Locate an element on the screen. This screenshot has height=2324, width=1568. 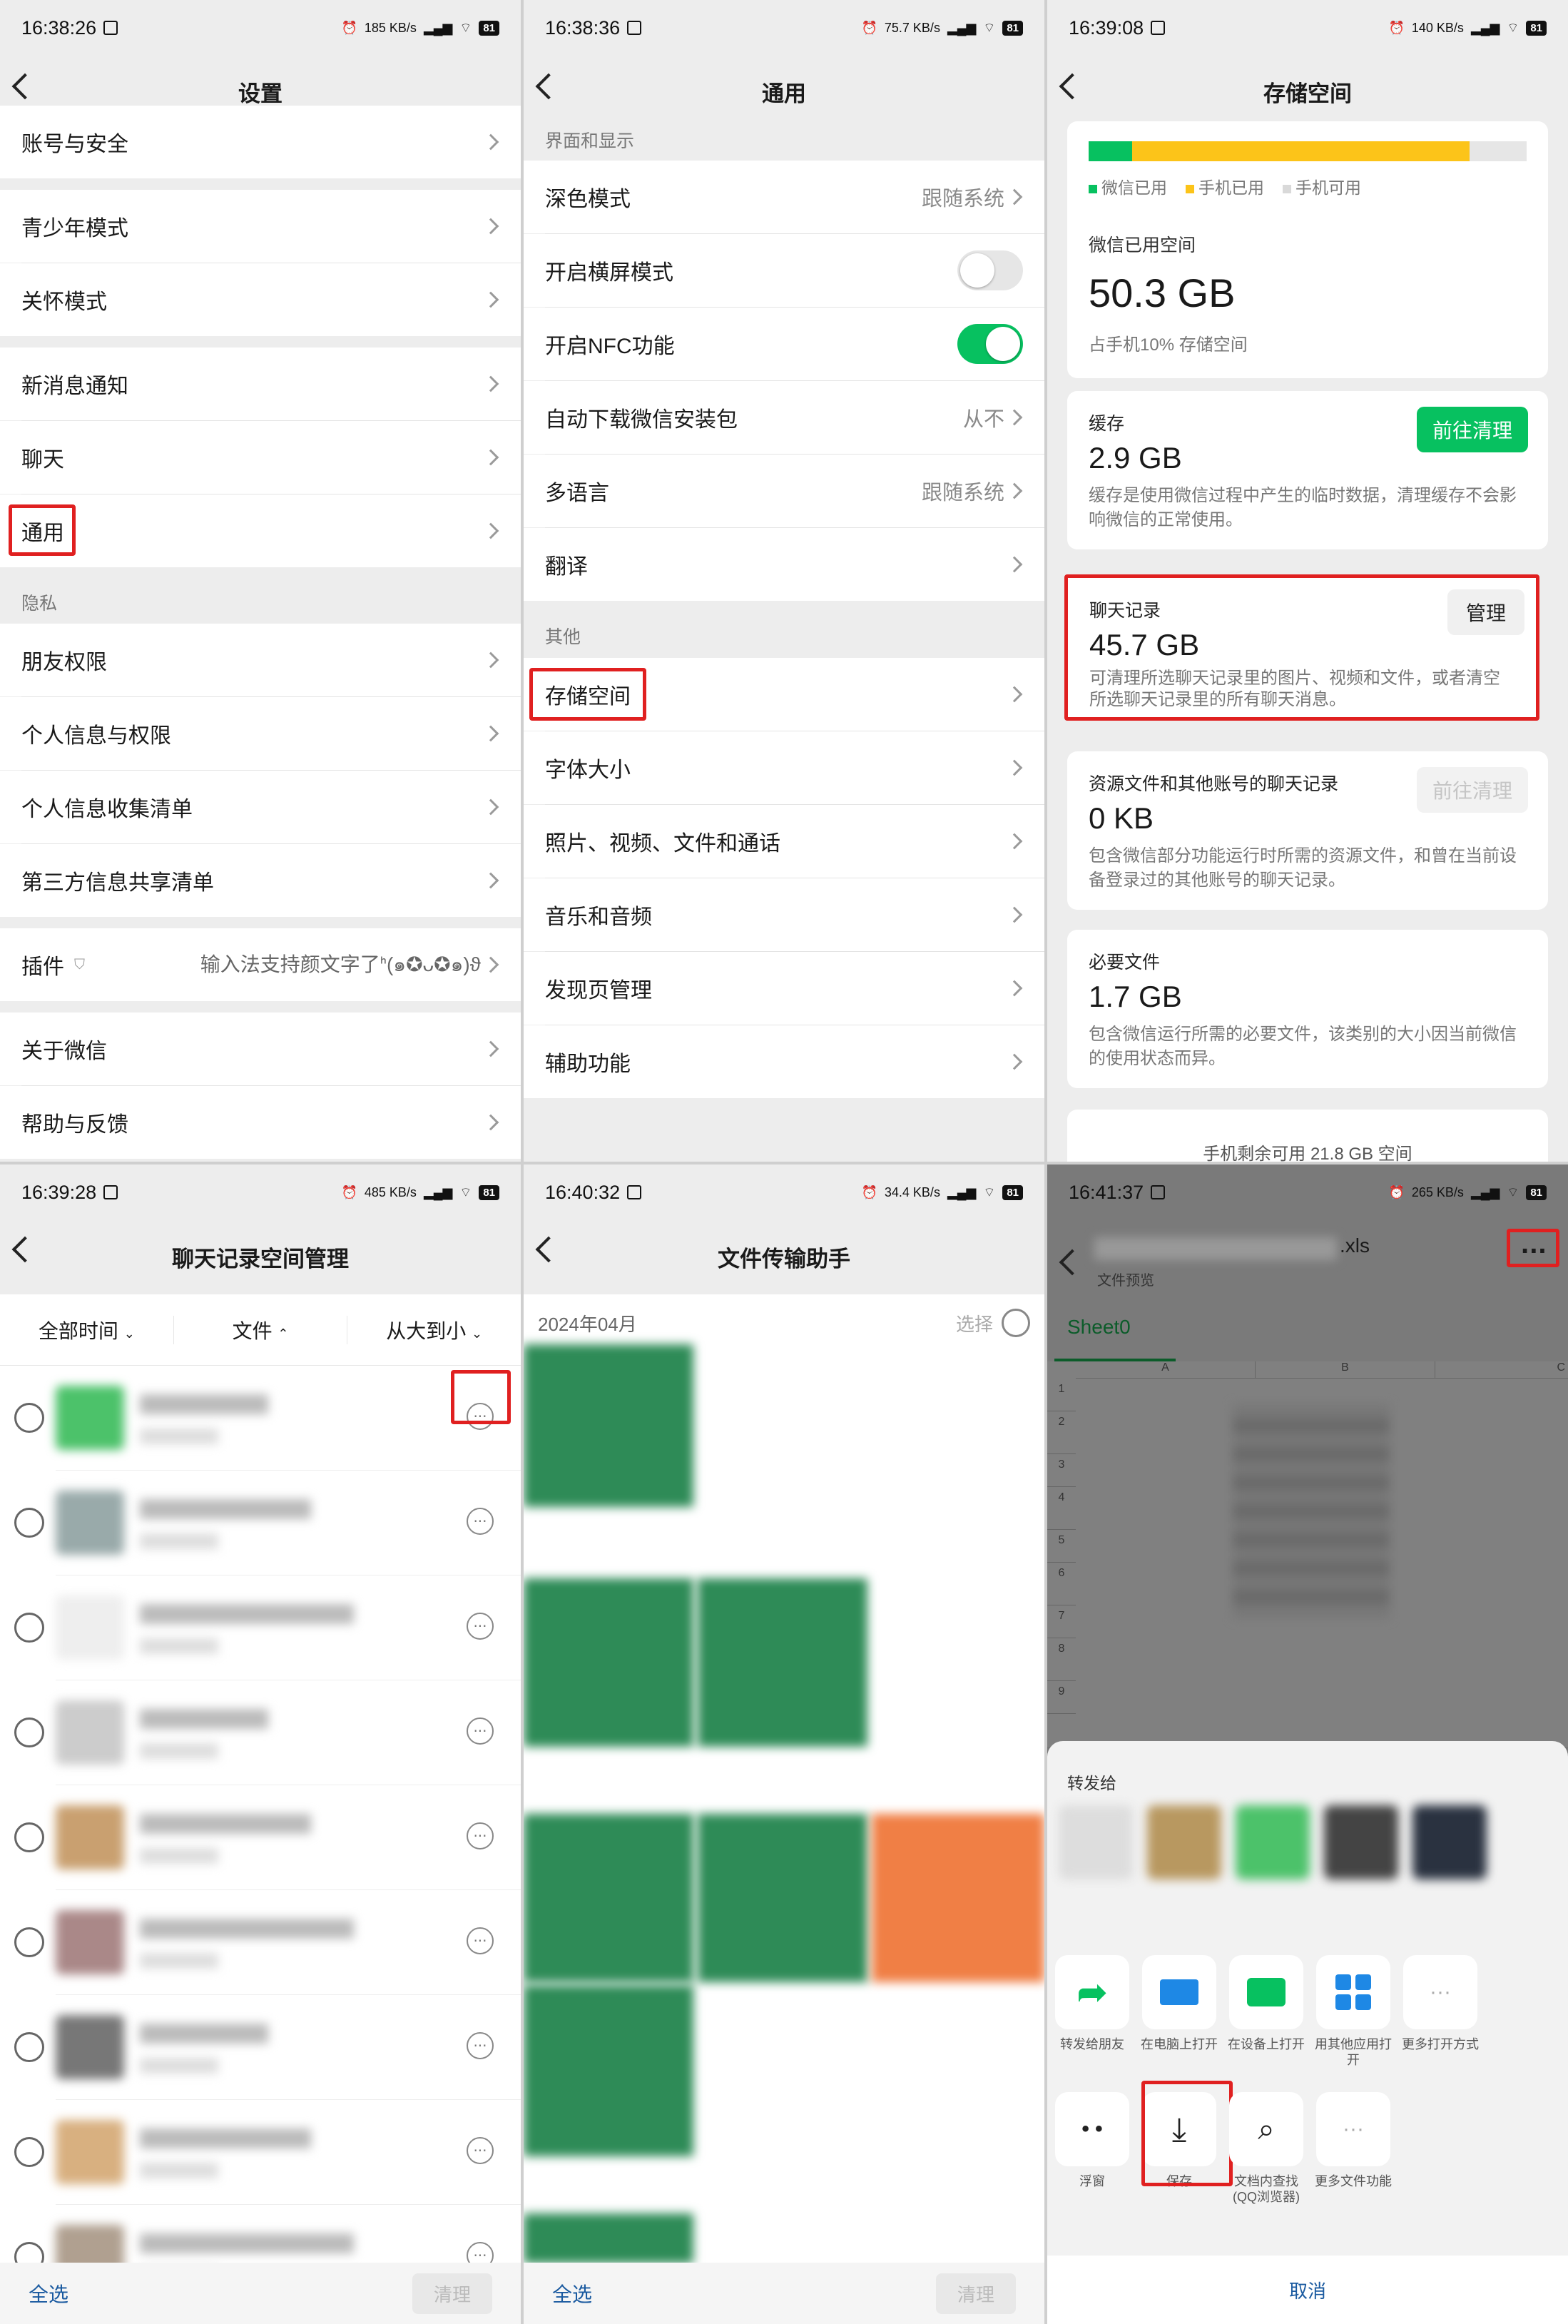
floating-window: • • 浮窗 is located at coordinates (1092, 2140).